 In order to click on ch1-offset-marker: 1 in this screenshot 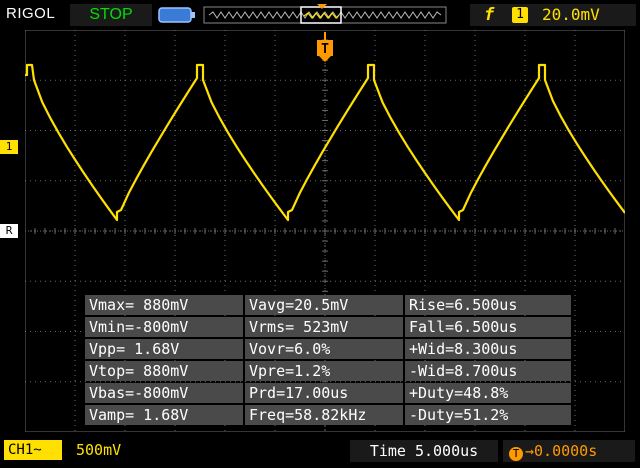, I will do `click(9, 147)`.